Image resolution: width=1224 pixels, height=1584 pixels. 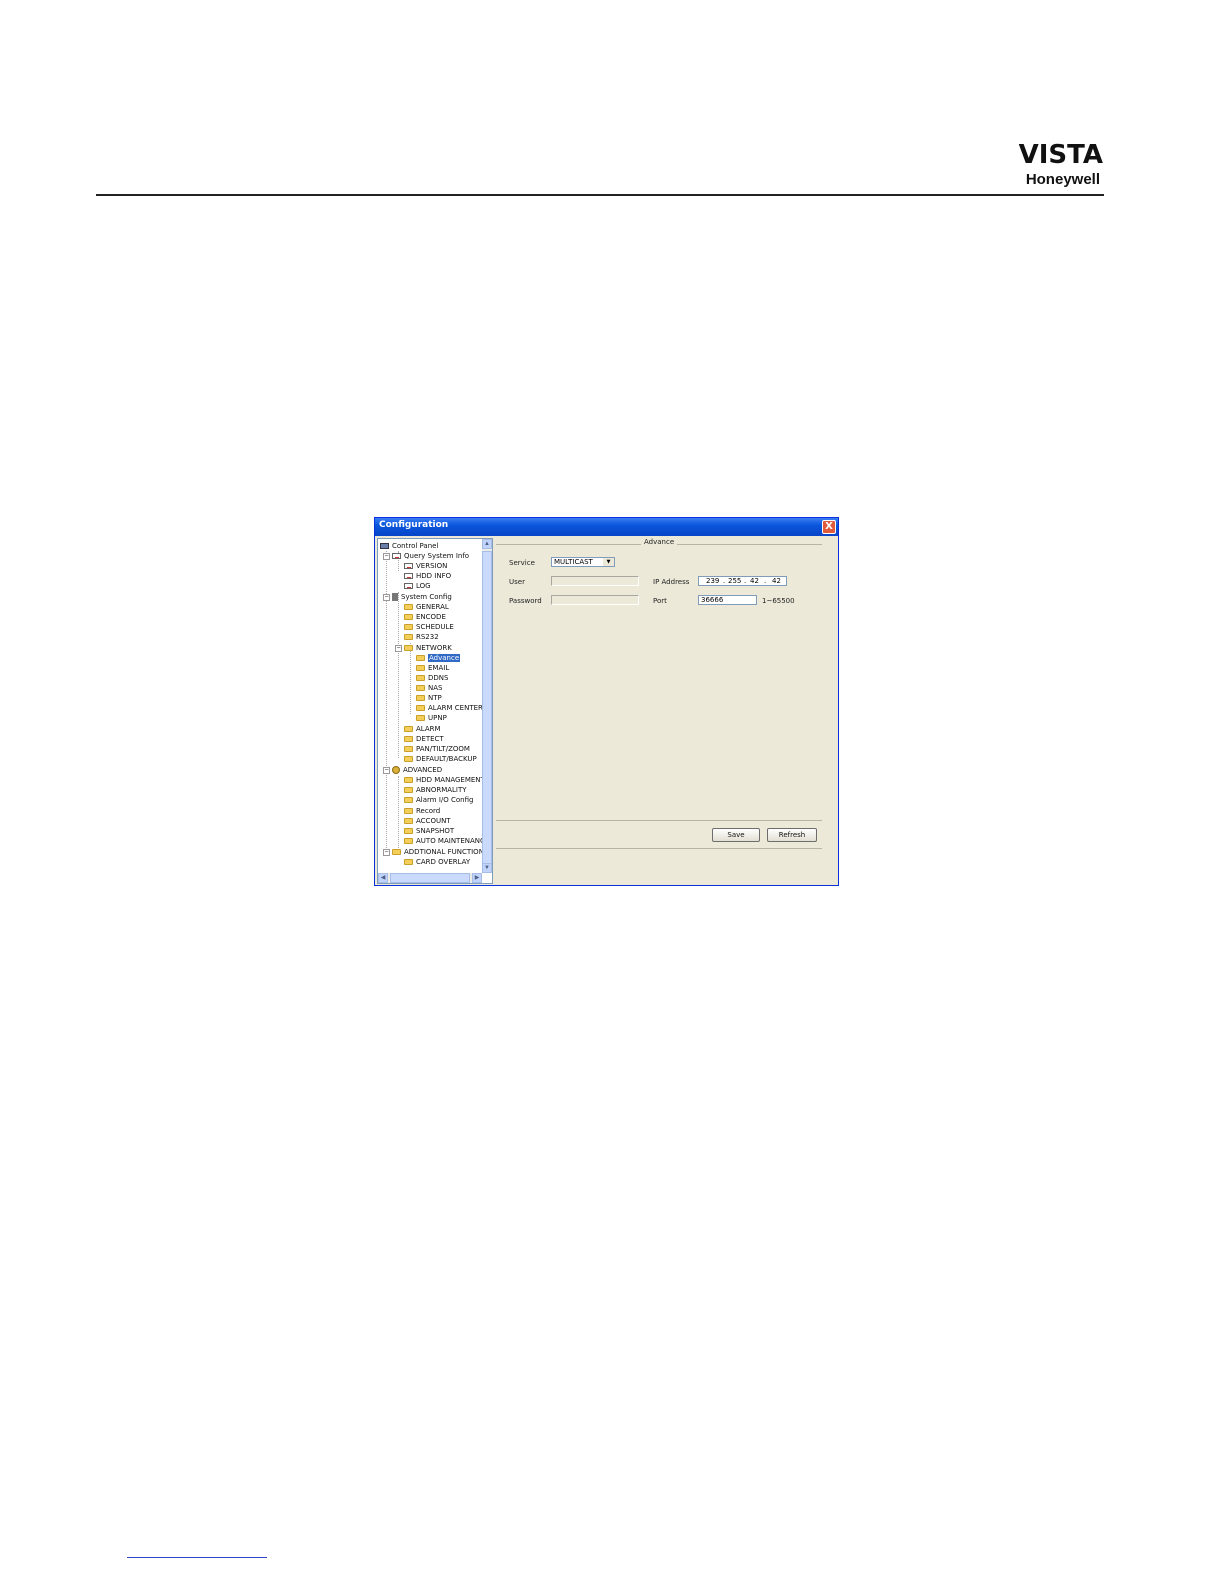 I want to click on tree-item-snapshot: SNAPSHOT, so click(x=429, y=831).